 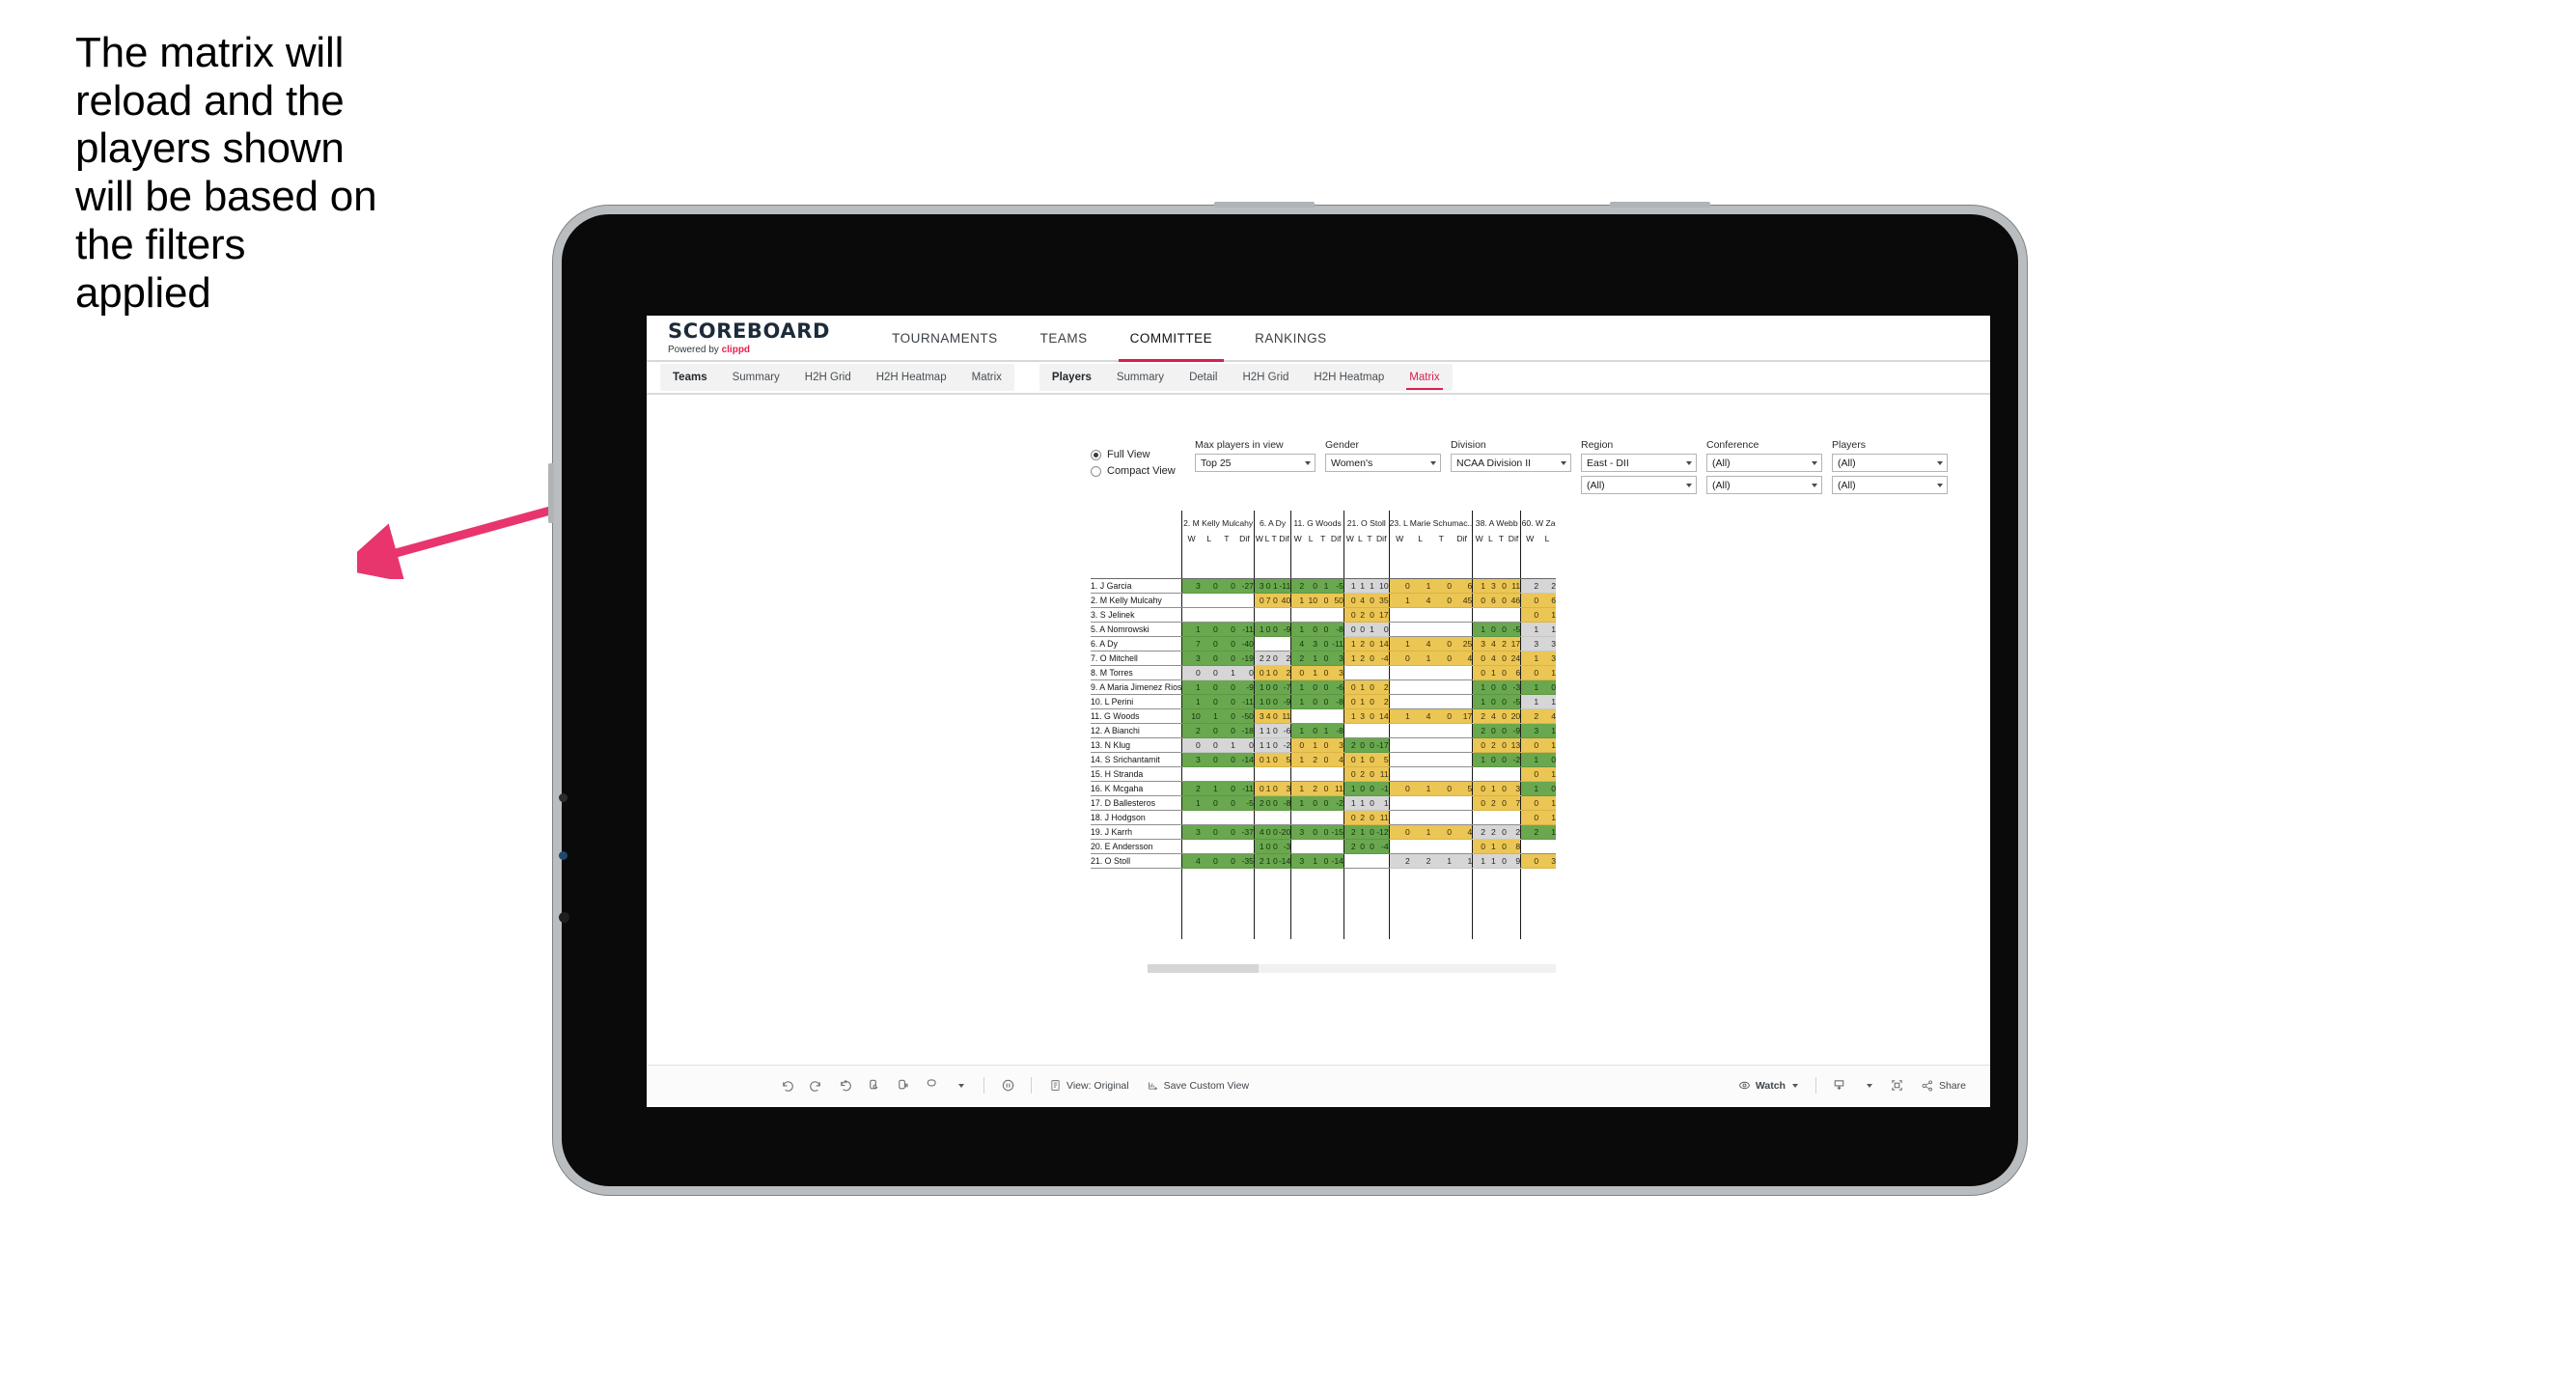 What do you see at coordinates (1768, 1085) in the screenshot?
I see `watch-button: Watch` at bounding box center [1768, 1085].